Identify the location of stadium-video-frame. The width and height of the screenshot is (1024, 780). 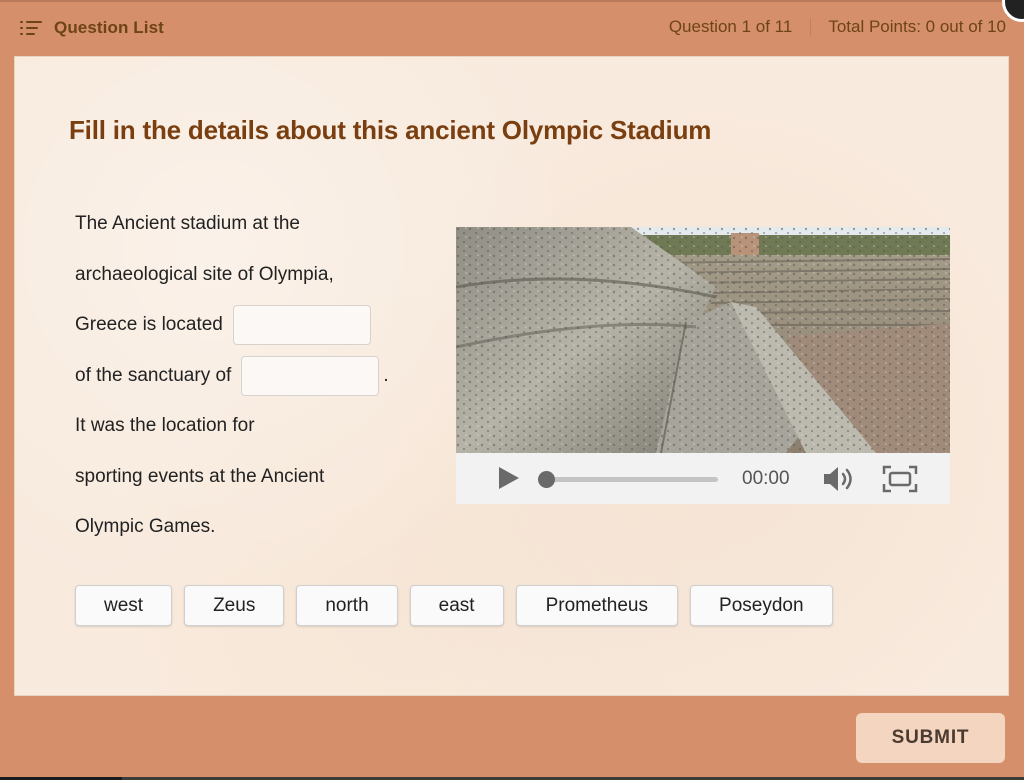
(703, 340).